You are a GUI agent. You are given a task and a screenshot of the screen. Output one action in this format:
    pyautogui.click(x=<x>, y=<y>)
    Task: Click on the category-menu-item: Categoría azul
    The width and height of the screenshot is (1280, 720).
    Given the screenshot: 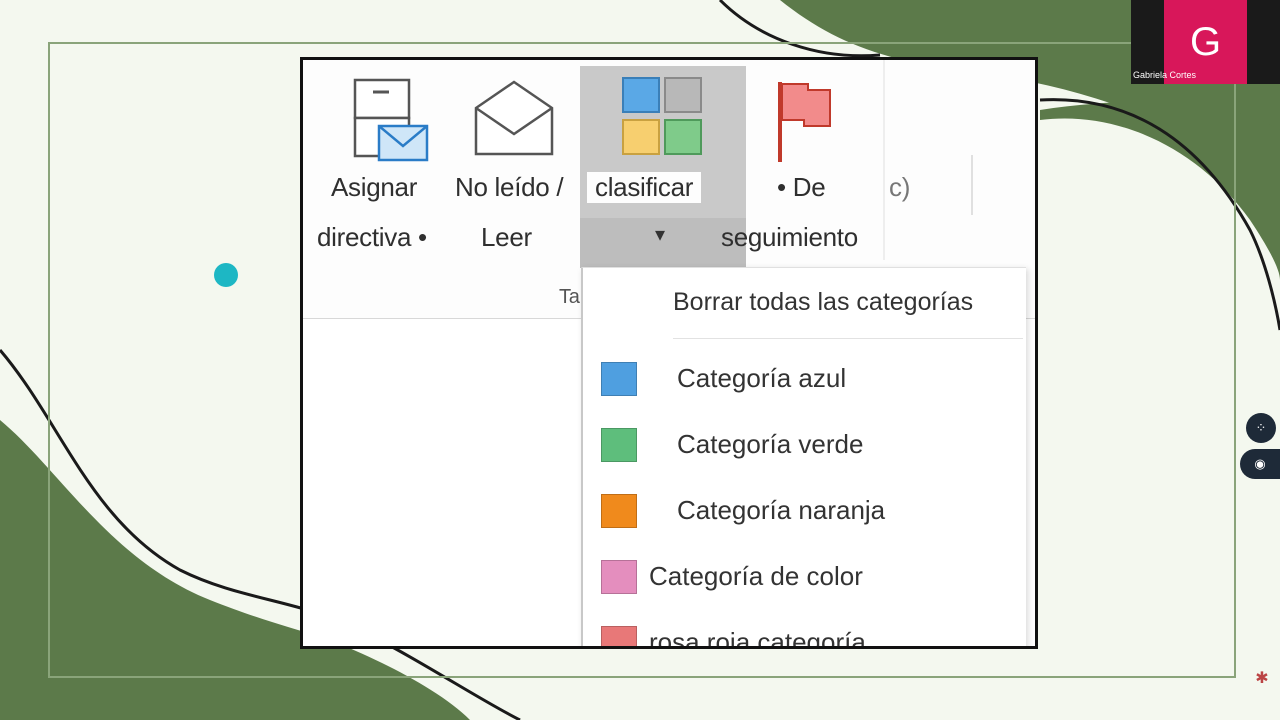 What is the action you would take?
    pyautogui.click(x=803, y=379)
    